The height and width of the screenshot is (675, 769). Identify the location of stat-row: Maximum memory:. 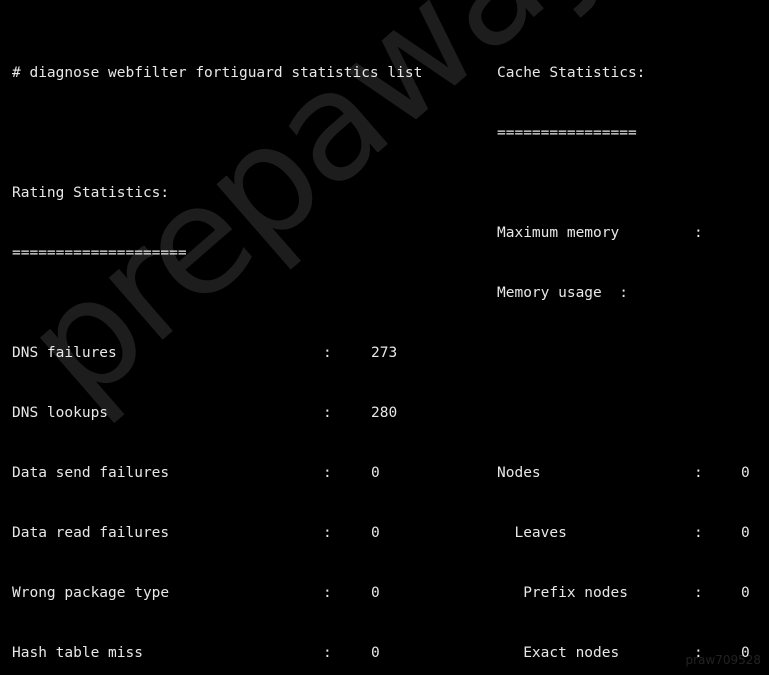
(633, 233).